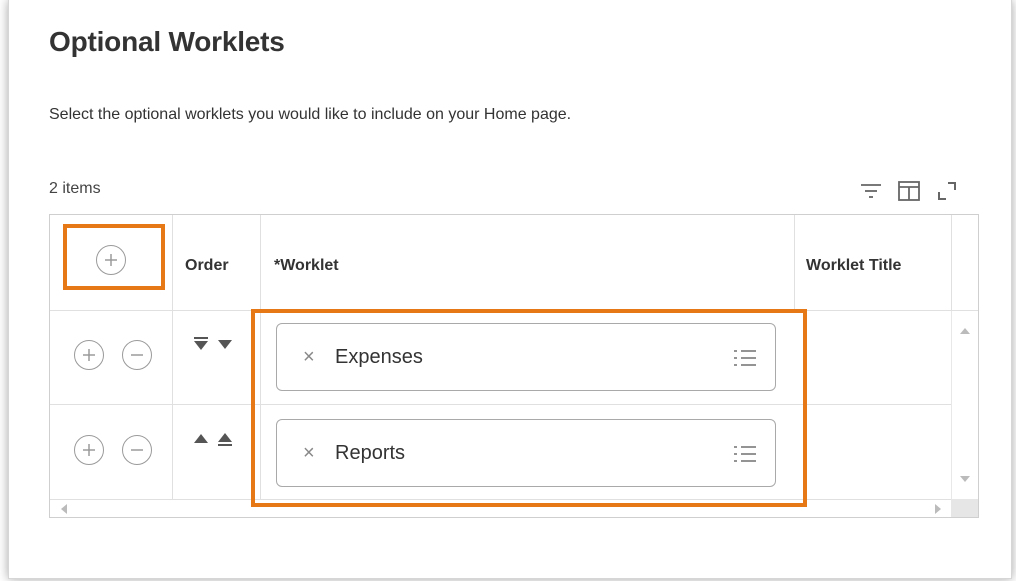 Image resolution: width=1016 pixels, height=581 pixels. I want to click on column-header-worklet-title: Worklet Title, so click(853, 266).